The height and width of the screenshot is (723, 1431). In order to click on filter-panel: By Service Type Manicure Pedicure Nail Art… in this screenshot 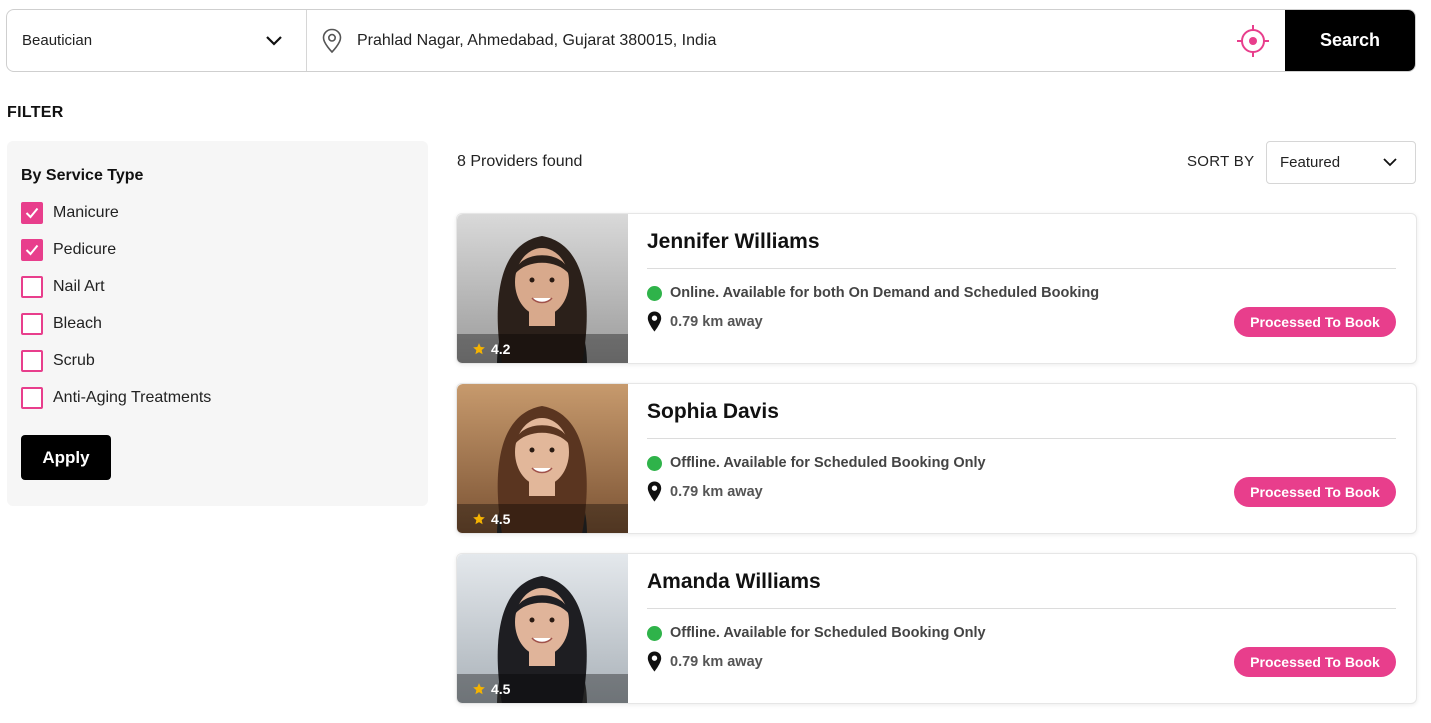, I will do `click(217, 323)`.